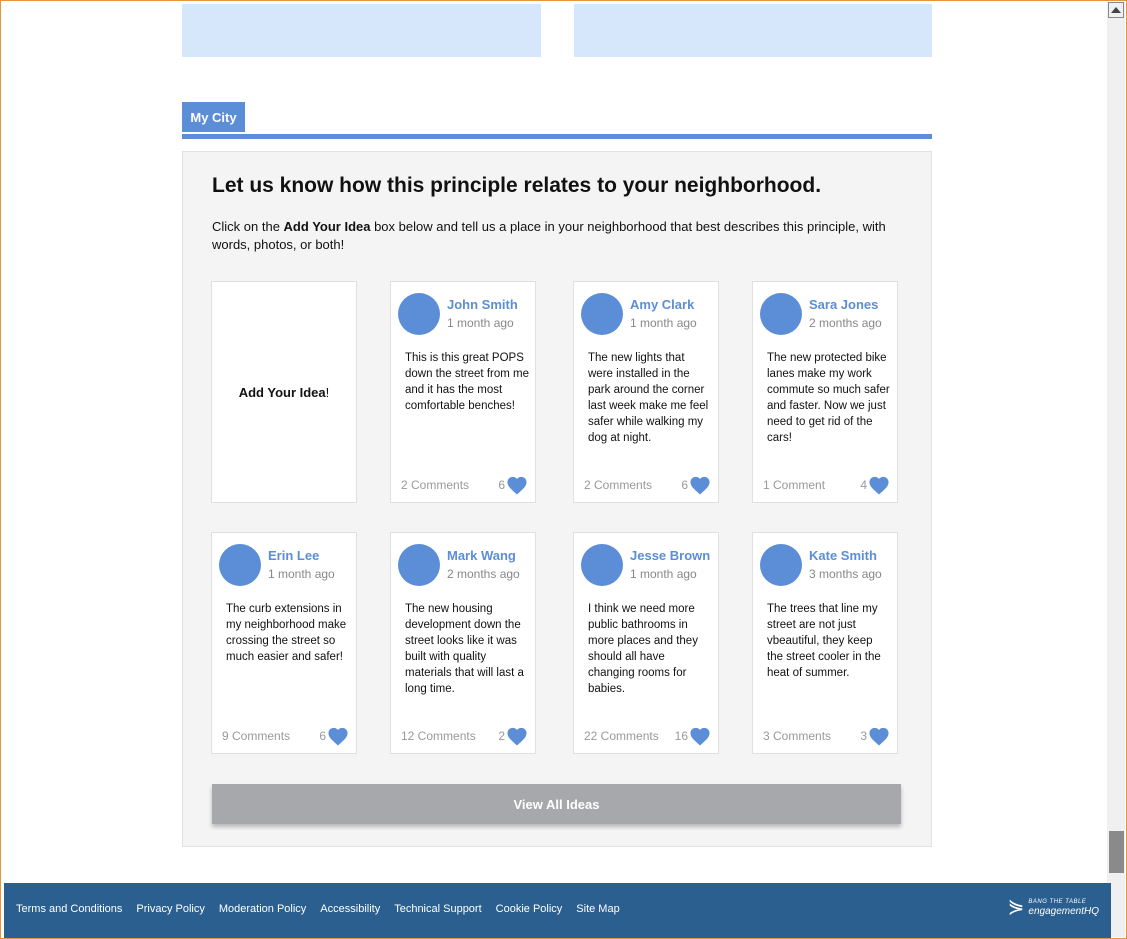 Image resolution: width=1127 pixels, height=939 pixels. What do you see at coordinates (437, 909) in the screenshot?
I see `footer-link-technical-support: Technical Support` at bounding box center [437, 909].